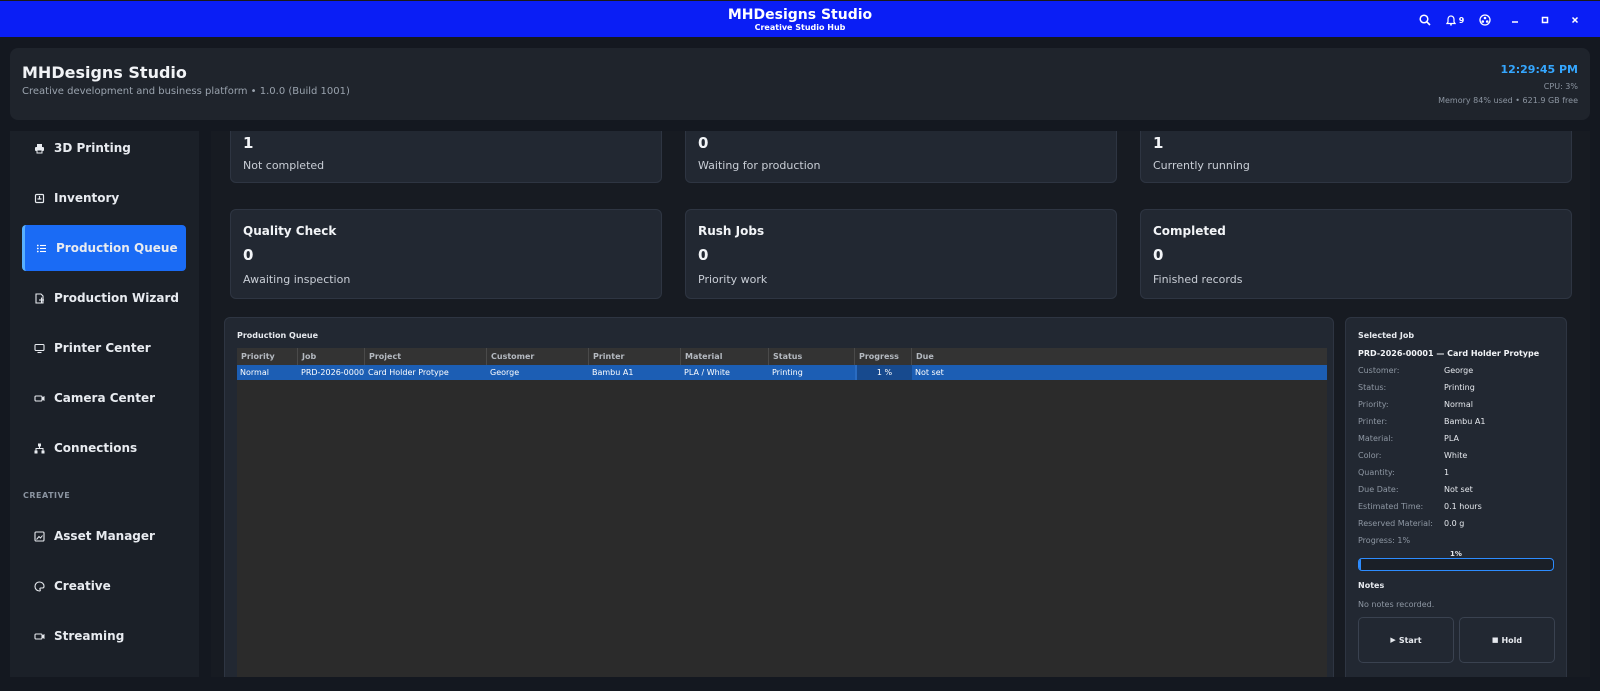 Image resolution: width=1600 pixels, height=691 pixels. What do you see at coordinates (707, 372) in the screenshot?
I see `cell-material: PLA / White` at bounding box center [707, 372].